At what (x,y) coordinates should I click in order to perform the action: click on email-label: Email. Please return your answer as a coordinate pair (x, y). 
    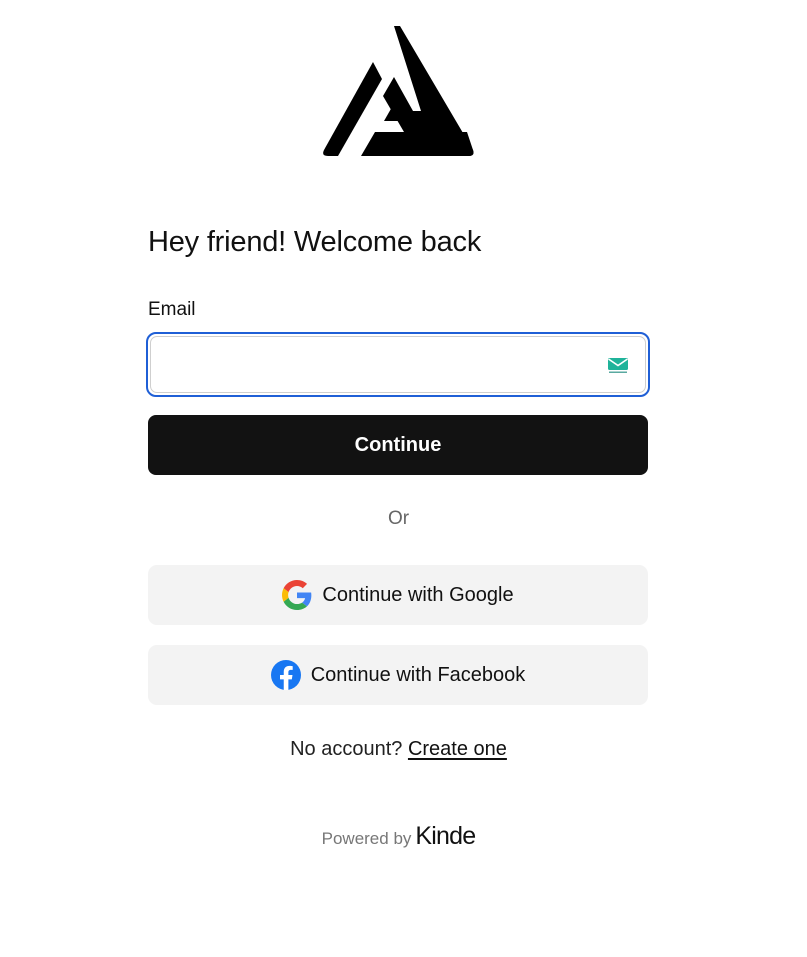
    Looking at the image, I should click on (172, 309).